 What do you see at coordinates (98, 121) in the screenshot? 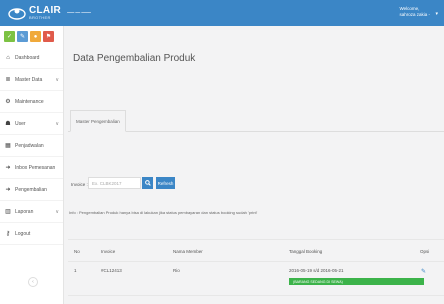
I see `tab-master-pengembalian: Master Pengembalian` at bounding box center [98, 121].